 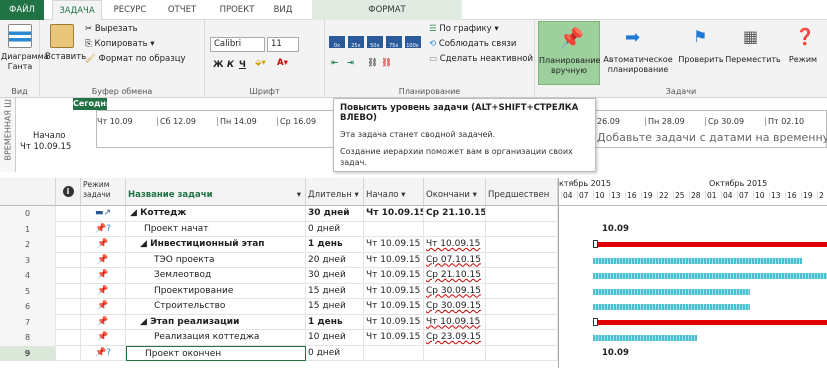 What do you see at coordinates (65, 57) in the screenshot?
I see `paste-button: Вставить` at bounding box center [65, 57].